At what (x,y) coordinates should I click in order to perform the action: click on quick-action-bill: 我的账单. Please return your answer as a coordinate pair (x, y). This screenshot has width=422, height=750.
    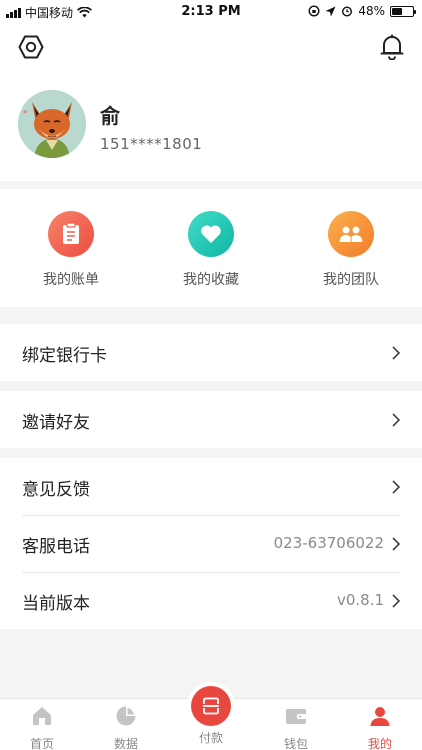
    Looking at the image, I should click on (71, 250).